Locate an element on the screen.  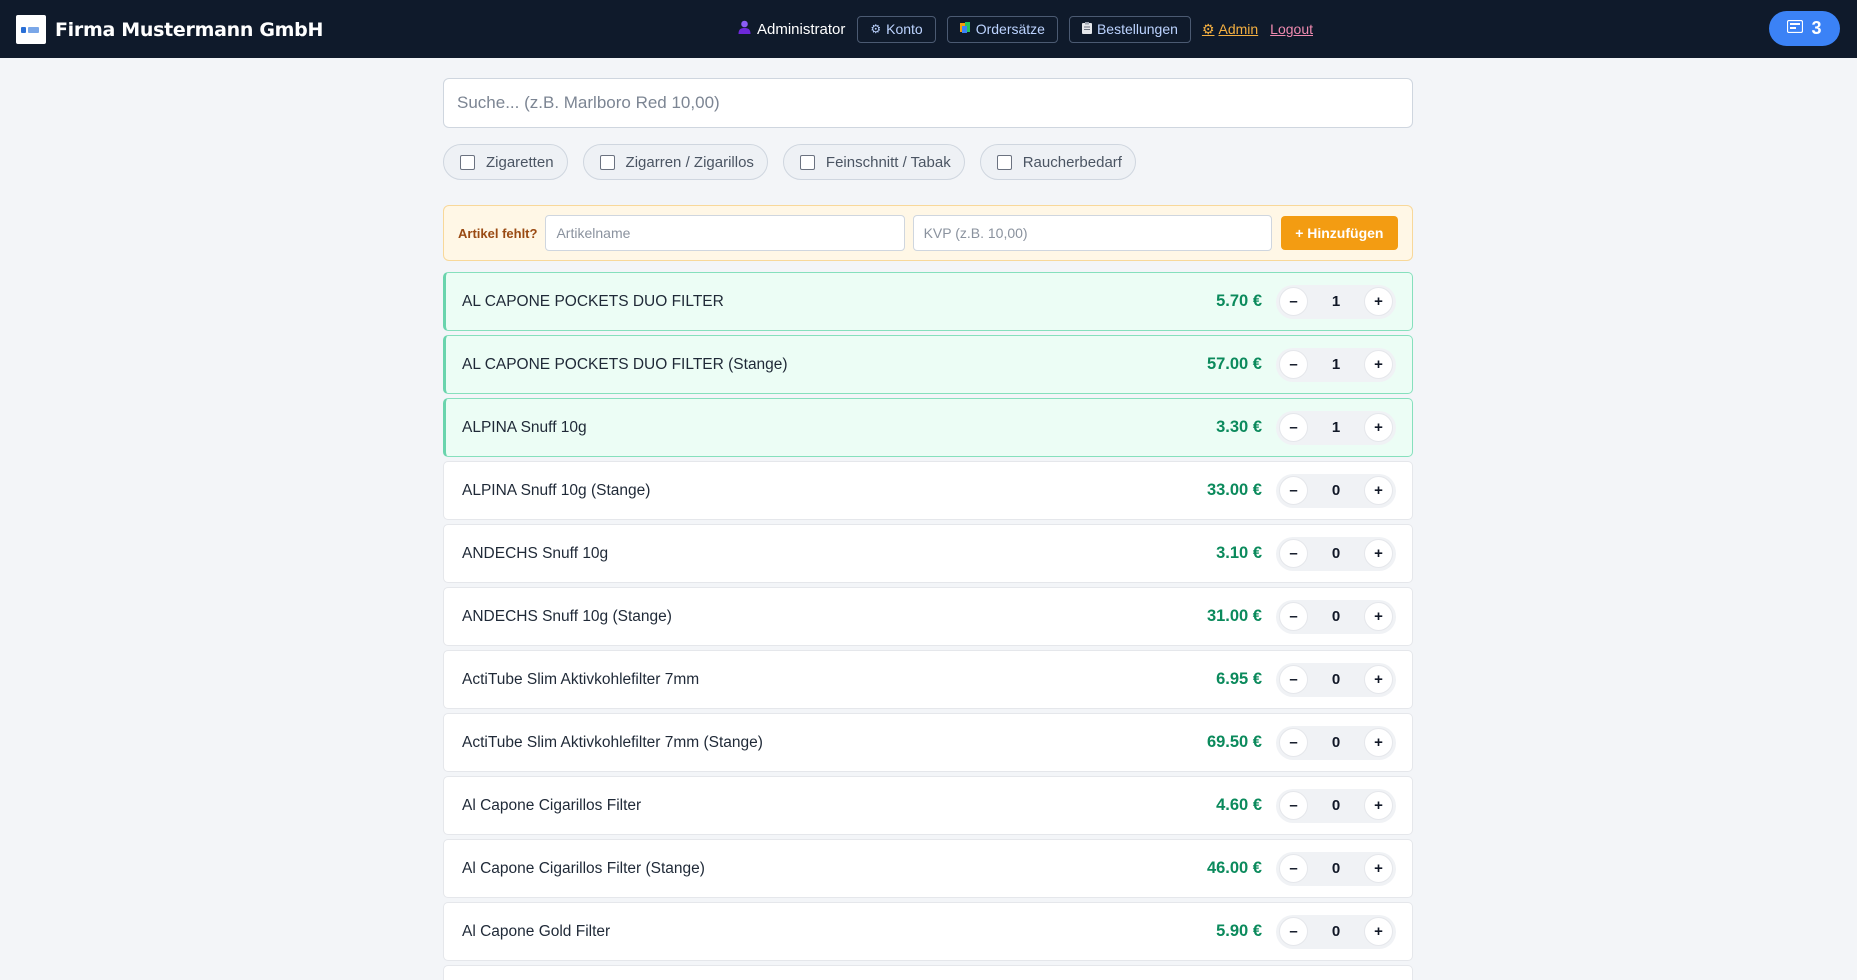
nav-konto-label: Konto is located at coordinates (904, 29).